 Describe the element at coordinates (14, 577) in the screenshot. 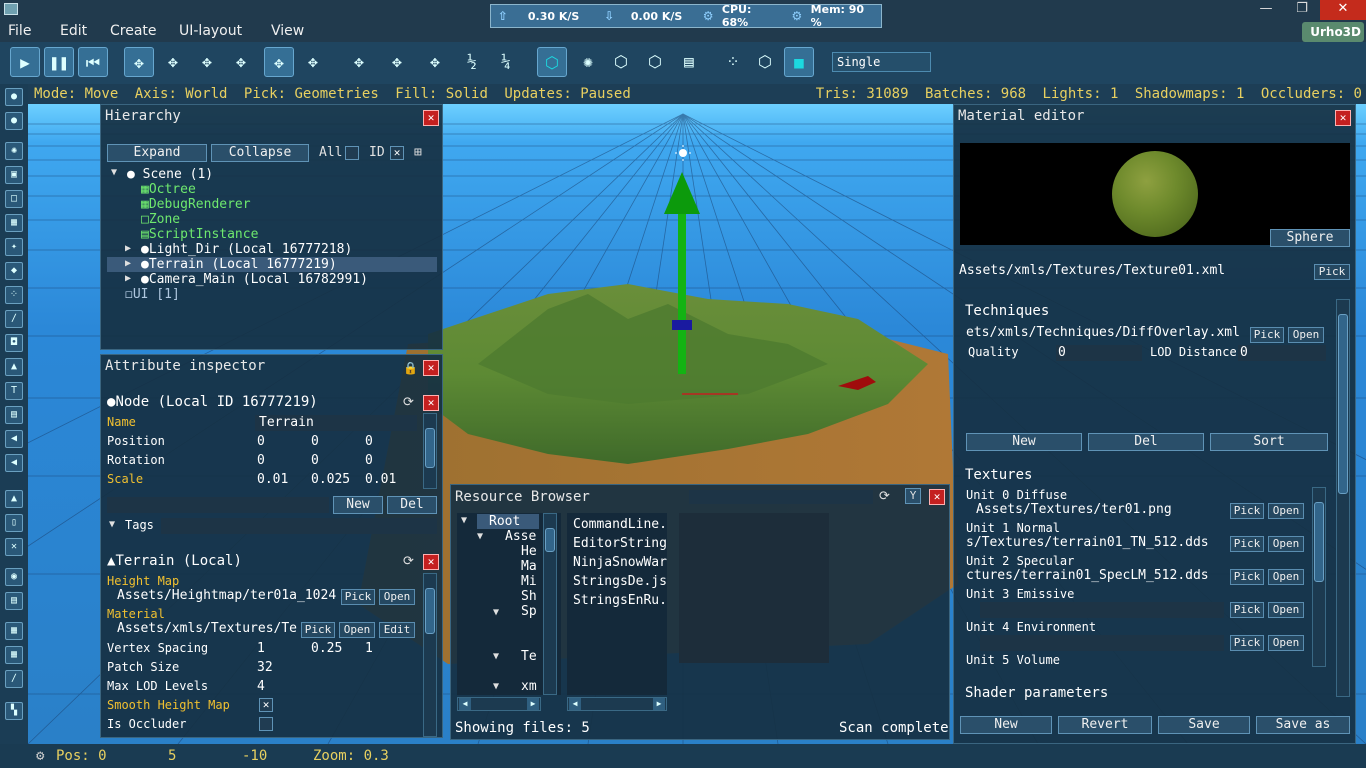

I see `navigation-icon: ◉` at that location.